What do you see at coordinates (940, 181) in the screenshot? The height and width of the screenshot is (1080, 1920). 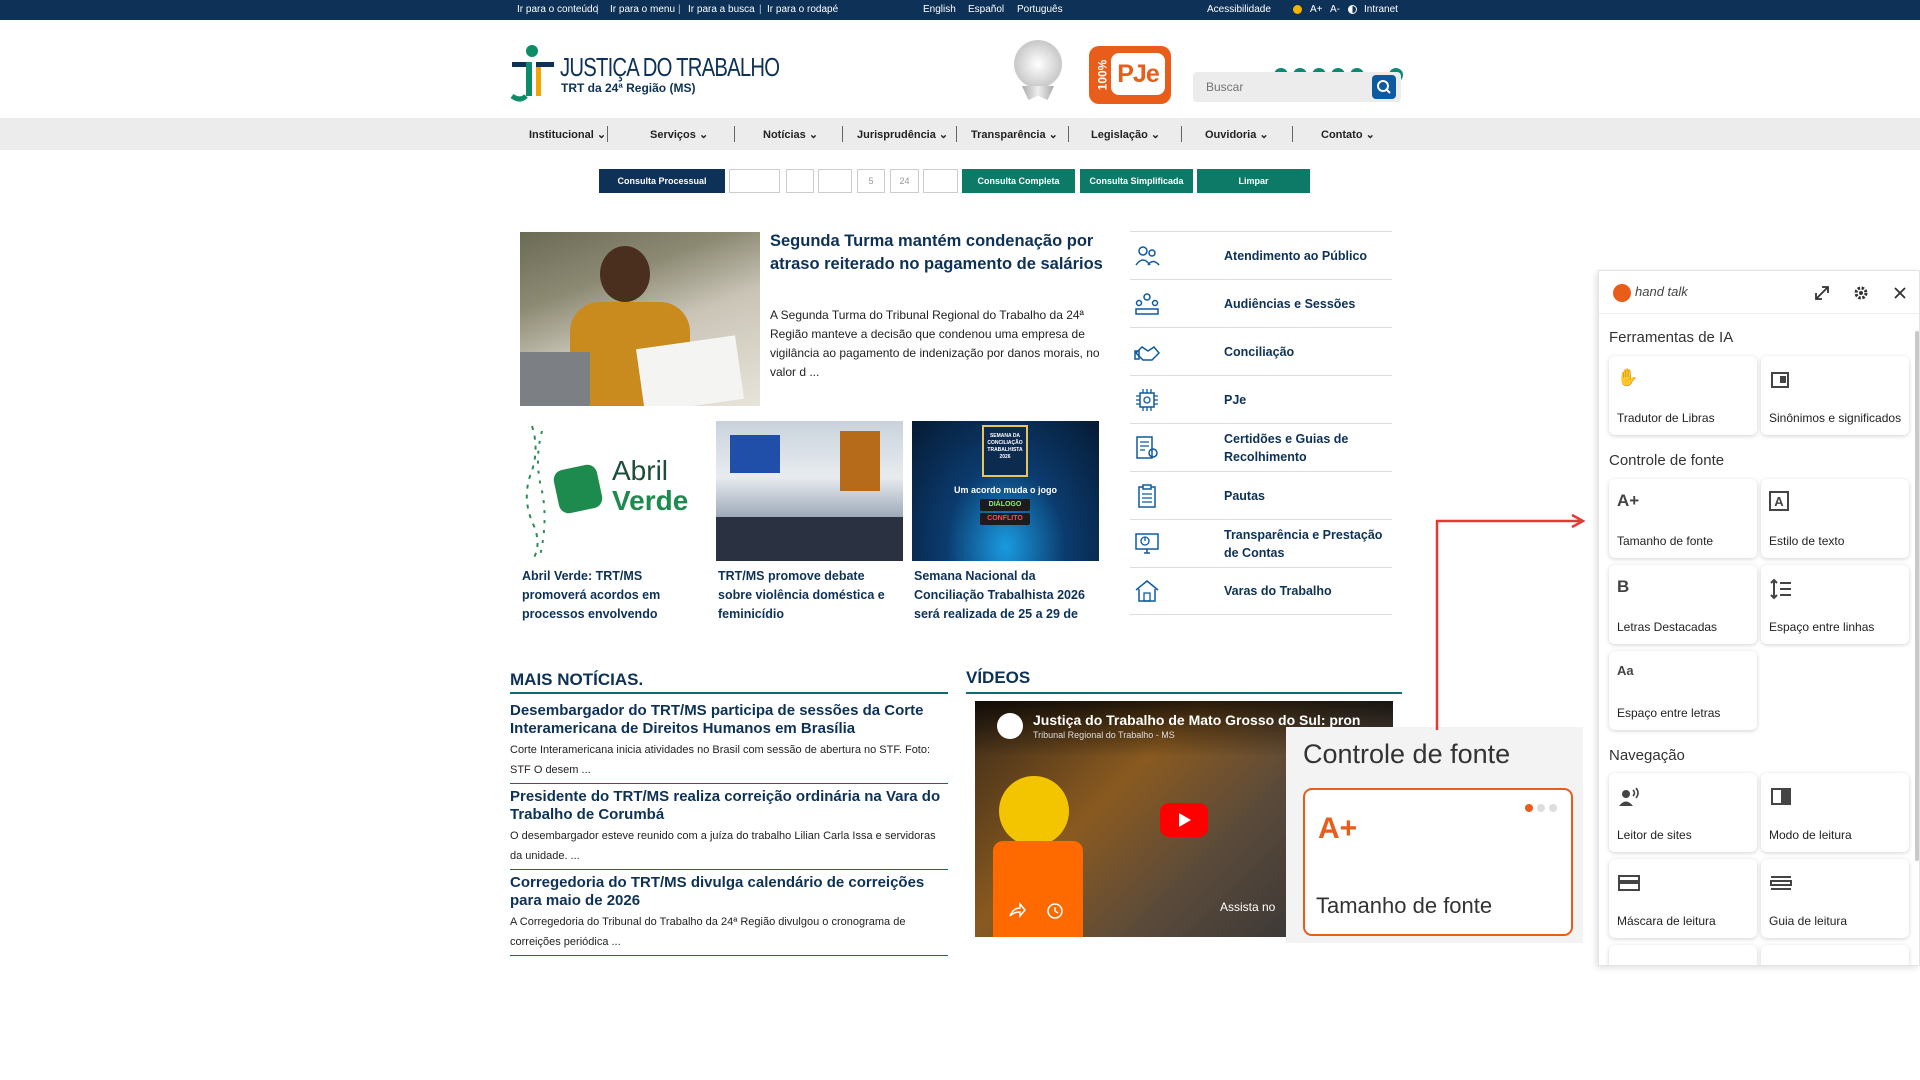 I see `process-origin-field` at bounding box center [940, 181].